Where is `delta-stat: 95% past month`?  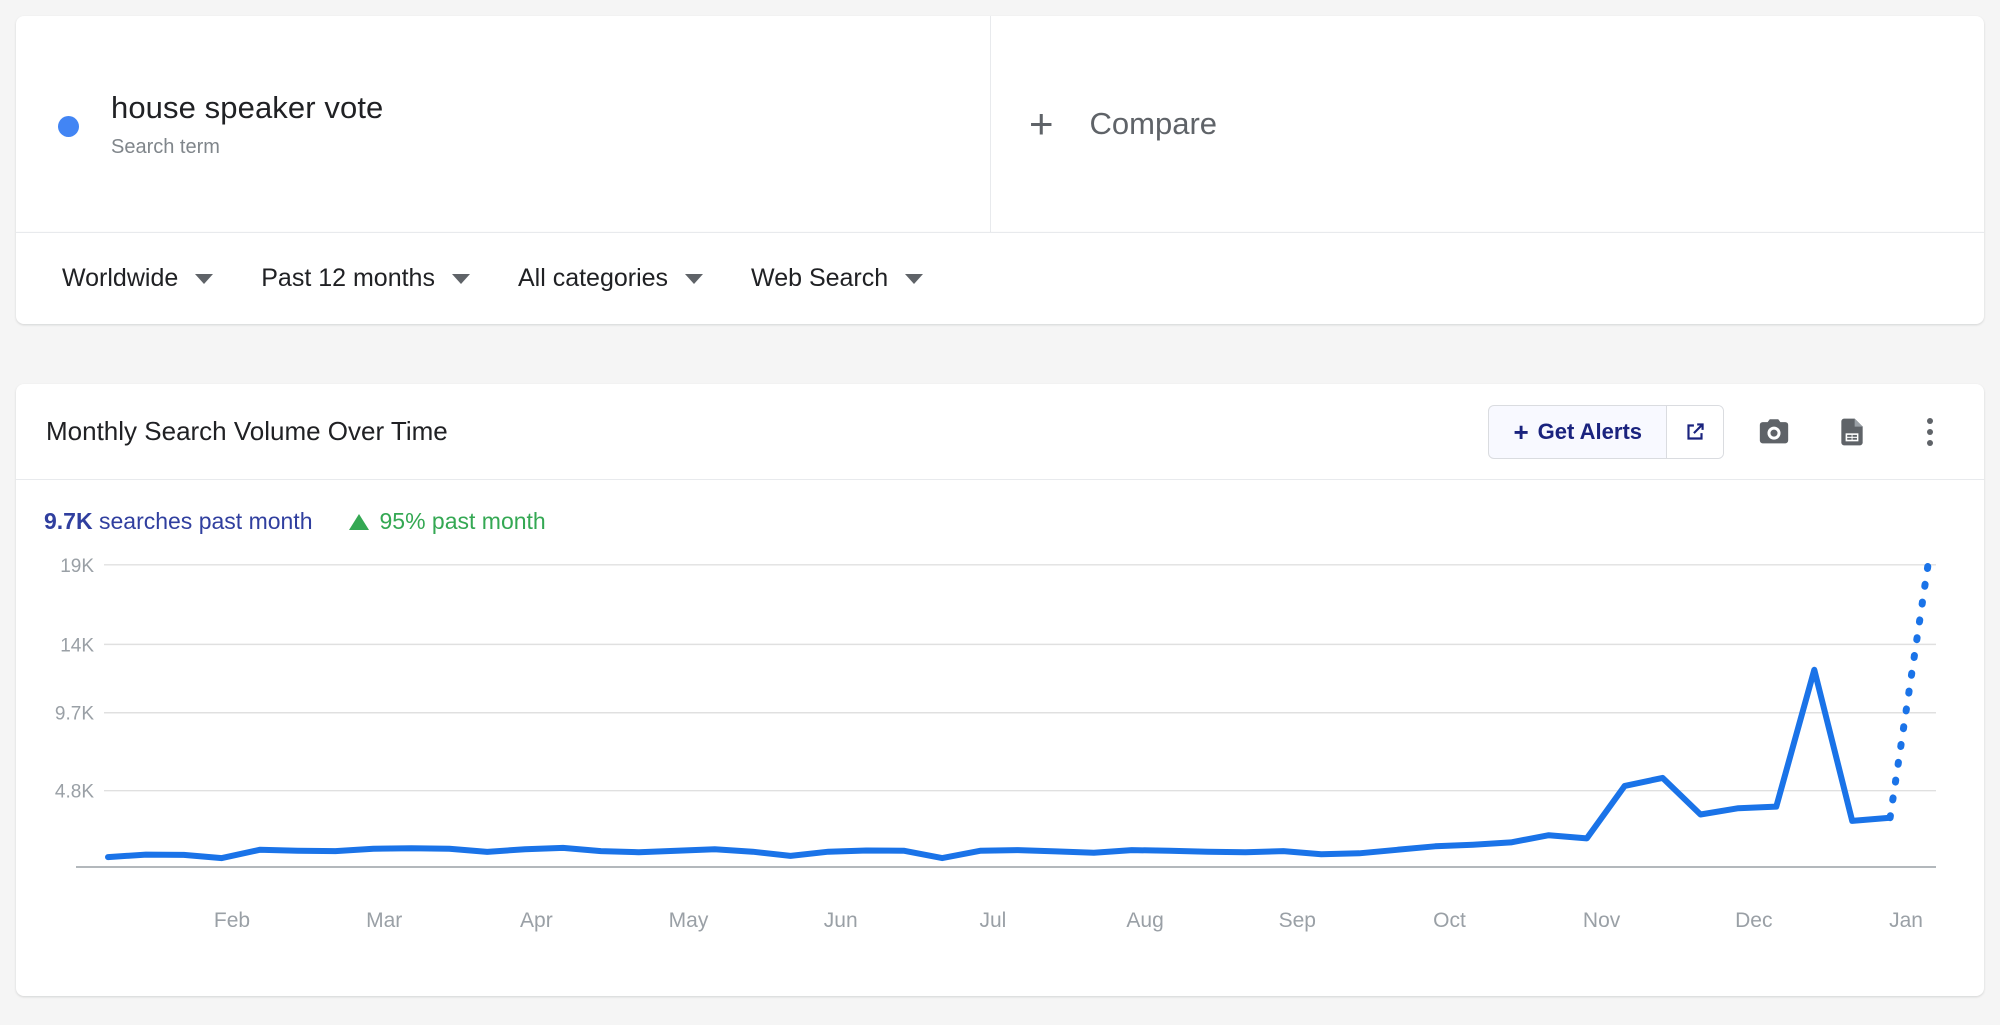 delta-stat: 95% past month is located at coordinates (447, 521).